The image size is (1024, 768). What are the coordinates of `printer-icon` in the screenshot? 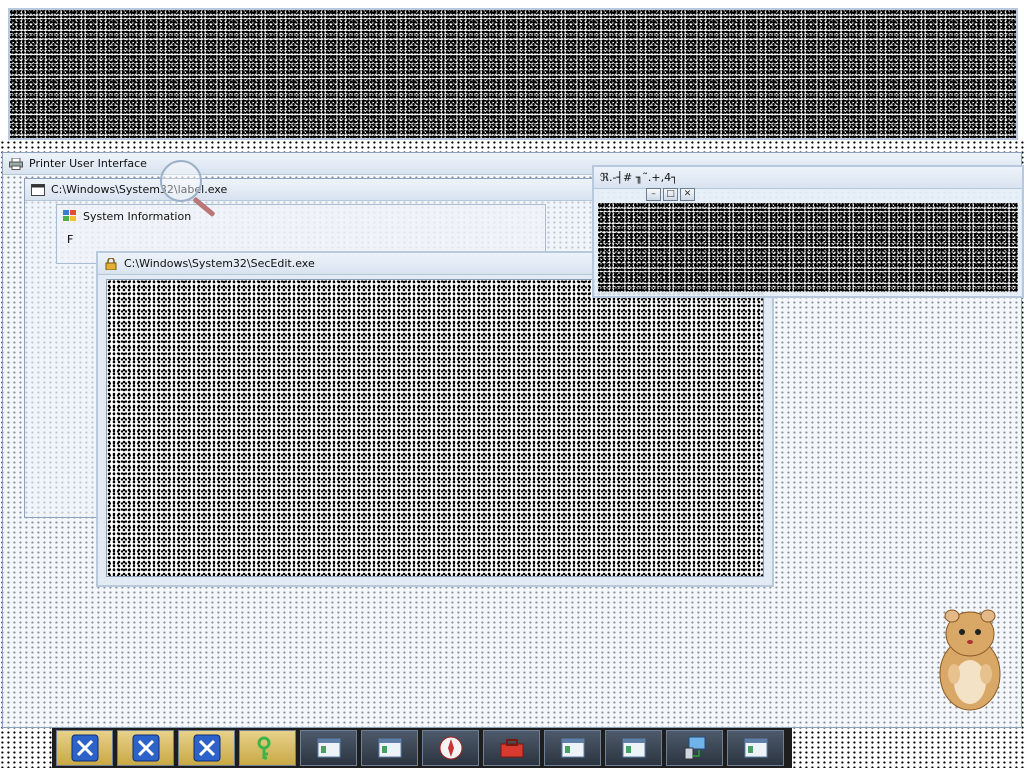 It's located at (16, 163).